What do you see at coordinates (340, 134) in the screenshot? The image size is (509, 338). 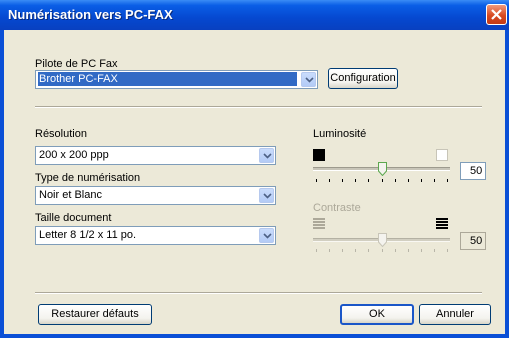 I see `brightness-label: Luminosité` at bounding box center [340, 134].